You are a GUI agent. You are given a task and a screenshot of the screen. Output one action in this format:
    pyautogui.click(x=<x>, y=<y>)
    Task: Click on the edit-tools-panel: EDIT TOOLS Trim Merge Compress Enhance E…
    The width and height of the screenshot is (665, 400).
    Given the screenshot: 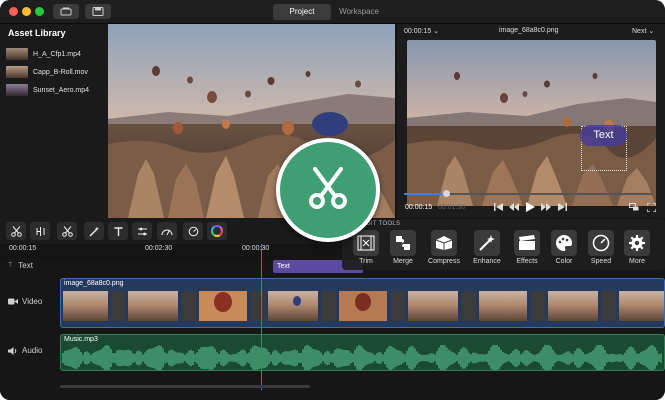 What is the action you would take?
    pyautogui.click(x=503, y=244)
    